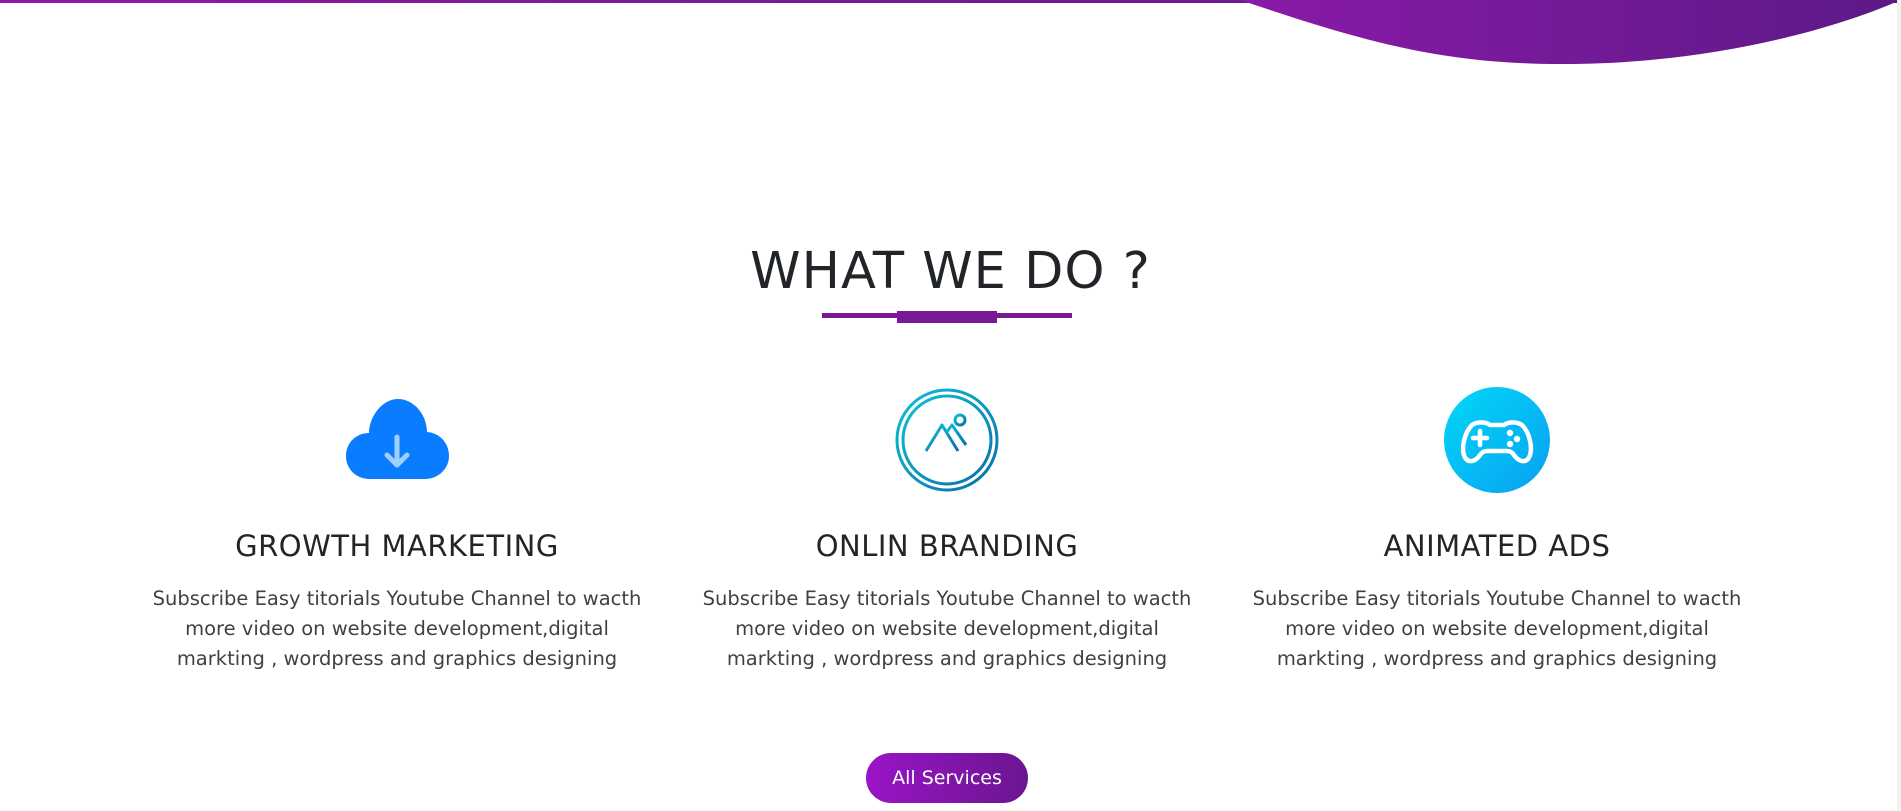  What do you see at coordinates (1497, 546) in the screenshot?
I see `service-title: ANIMATED ADS` at bounding box center [1497, 546].